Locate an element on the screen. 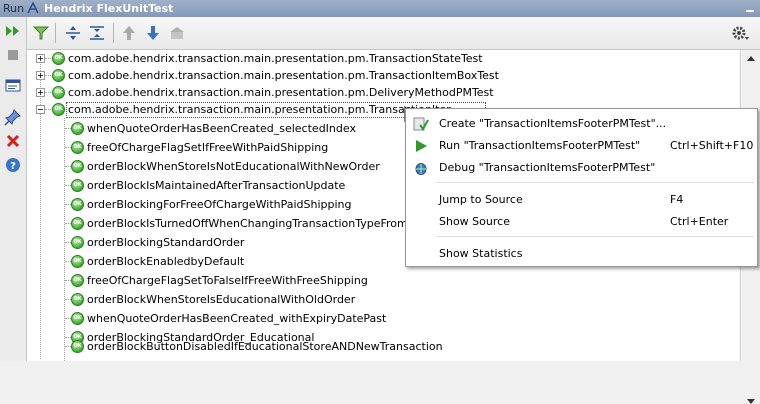 The width and height of the screenshot is (760, 404). menu-item-jump-to-source: Jump to Source F4 is located at coordinates (581, 200).